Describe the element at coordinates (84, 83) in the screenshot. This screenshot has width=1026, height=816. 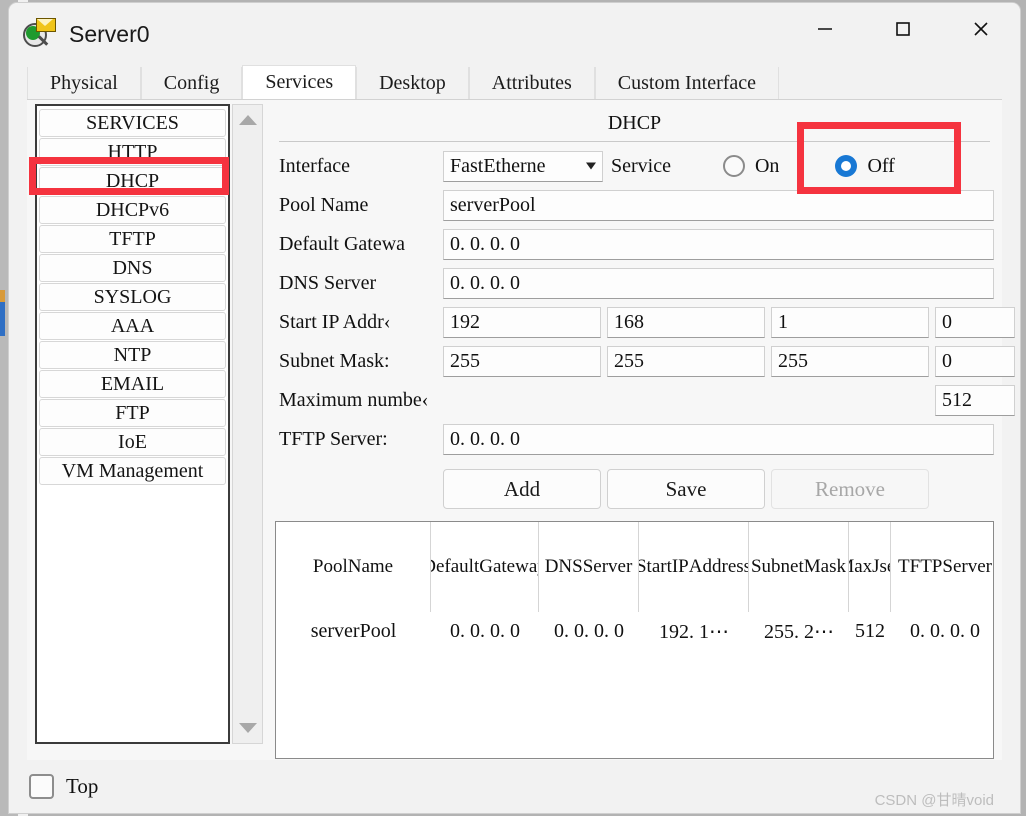
I see `tab-physical: Physical` at that location.